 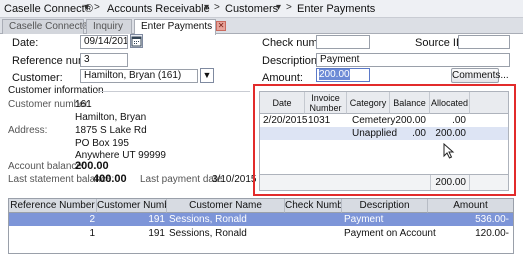 I want to click on customer-number-value: 161, so click(x=83, y=104).